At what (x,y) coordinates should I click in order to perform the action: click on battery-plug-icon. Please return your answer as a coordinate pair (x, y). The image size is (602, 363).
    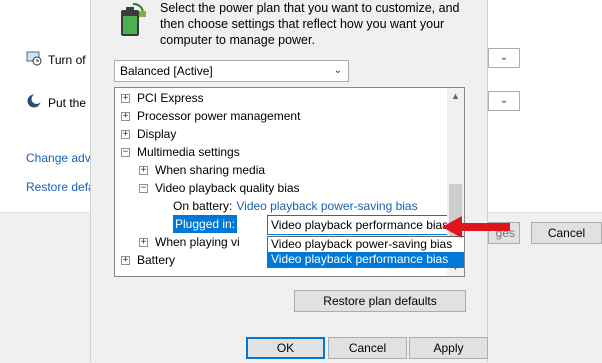
    Looking at the image, I should click on (132, 20).